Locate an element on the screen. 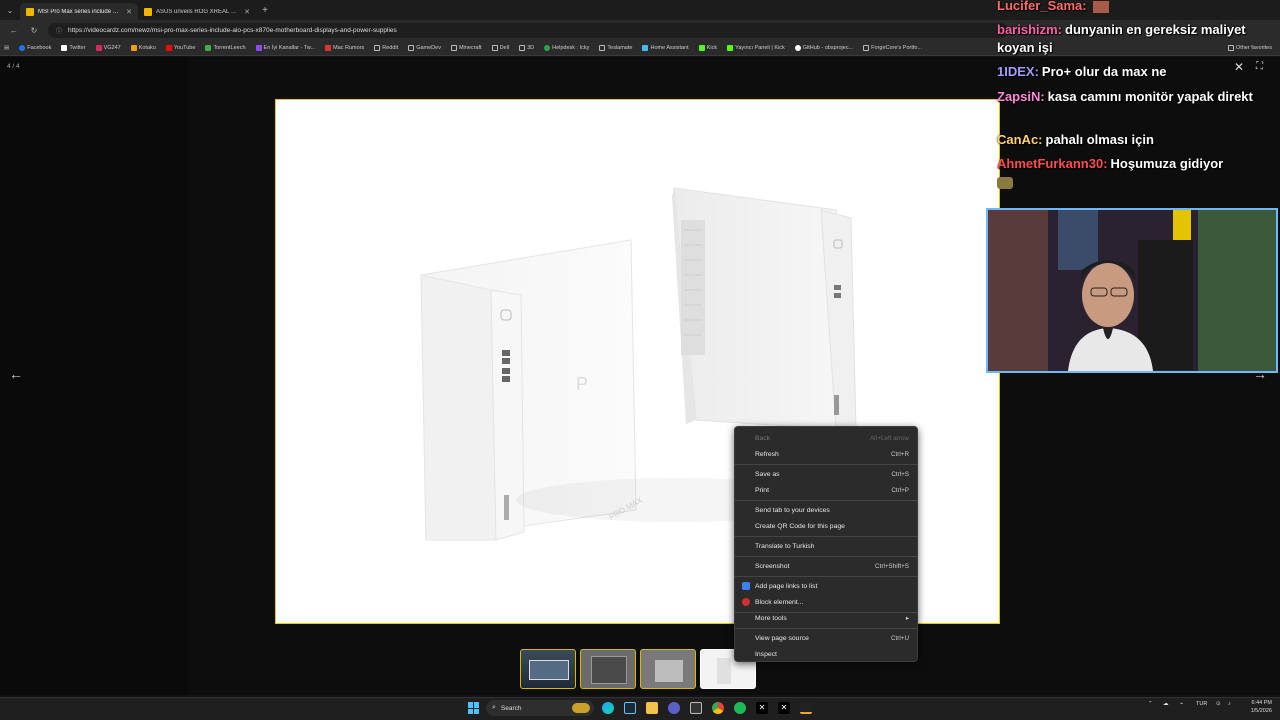 This screenshot has width=1280, height=720. kotaku-icon is located at coordinates (133, 47).